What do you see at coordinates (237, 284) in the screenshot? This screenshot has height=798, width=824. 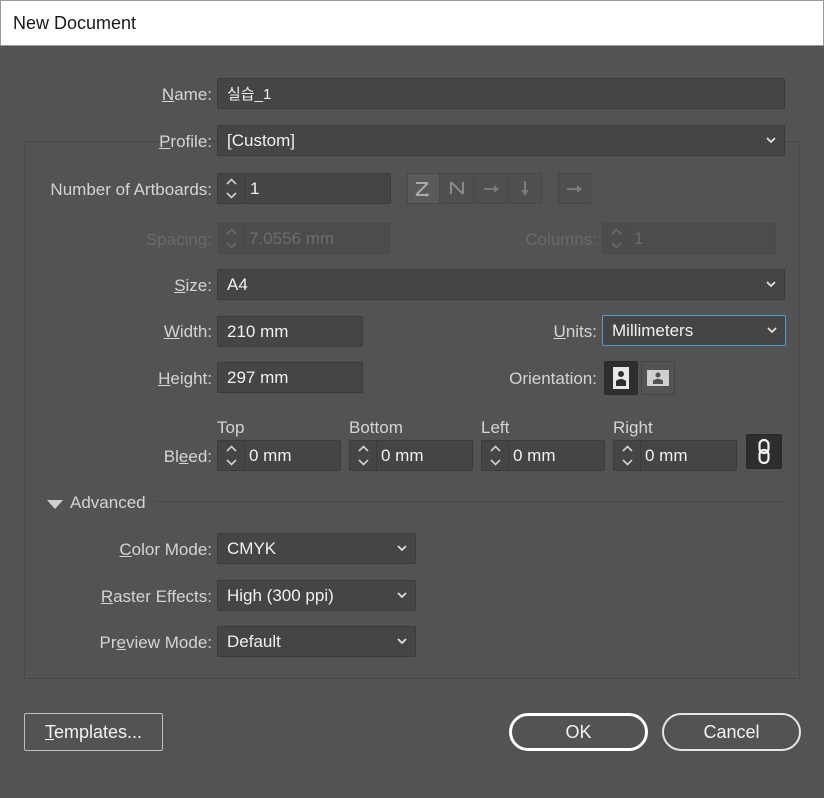 I see `size-value: A4` at bounding box center [237, 284].